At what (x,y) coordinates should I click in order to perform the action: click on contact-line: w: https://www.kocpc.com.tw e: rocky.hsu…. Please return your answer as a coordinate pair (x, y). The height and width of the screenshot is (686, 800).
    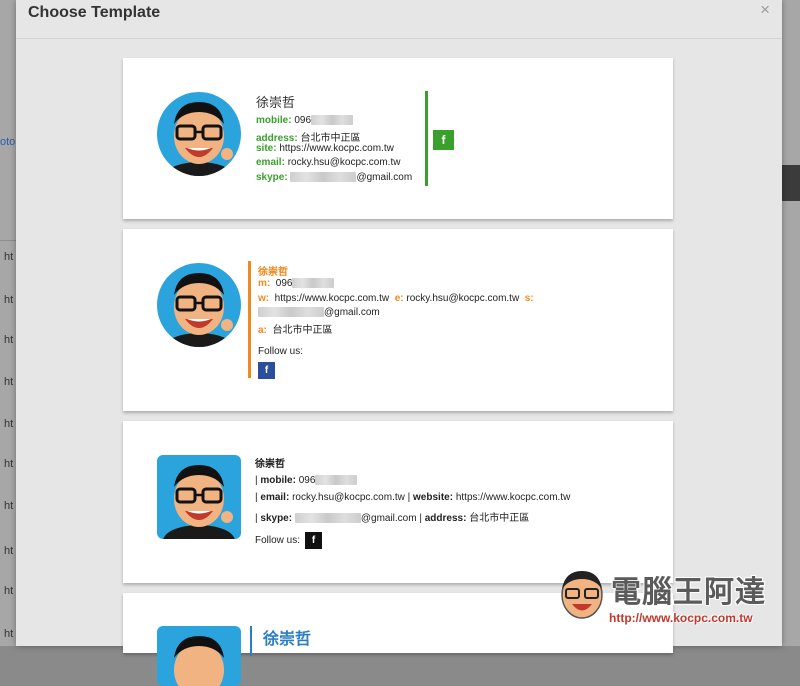
    Looking at the image, I should click on (396, 298).